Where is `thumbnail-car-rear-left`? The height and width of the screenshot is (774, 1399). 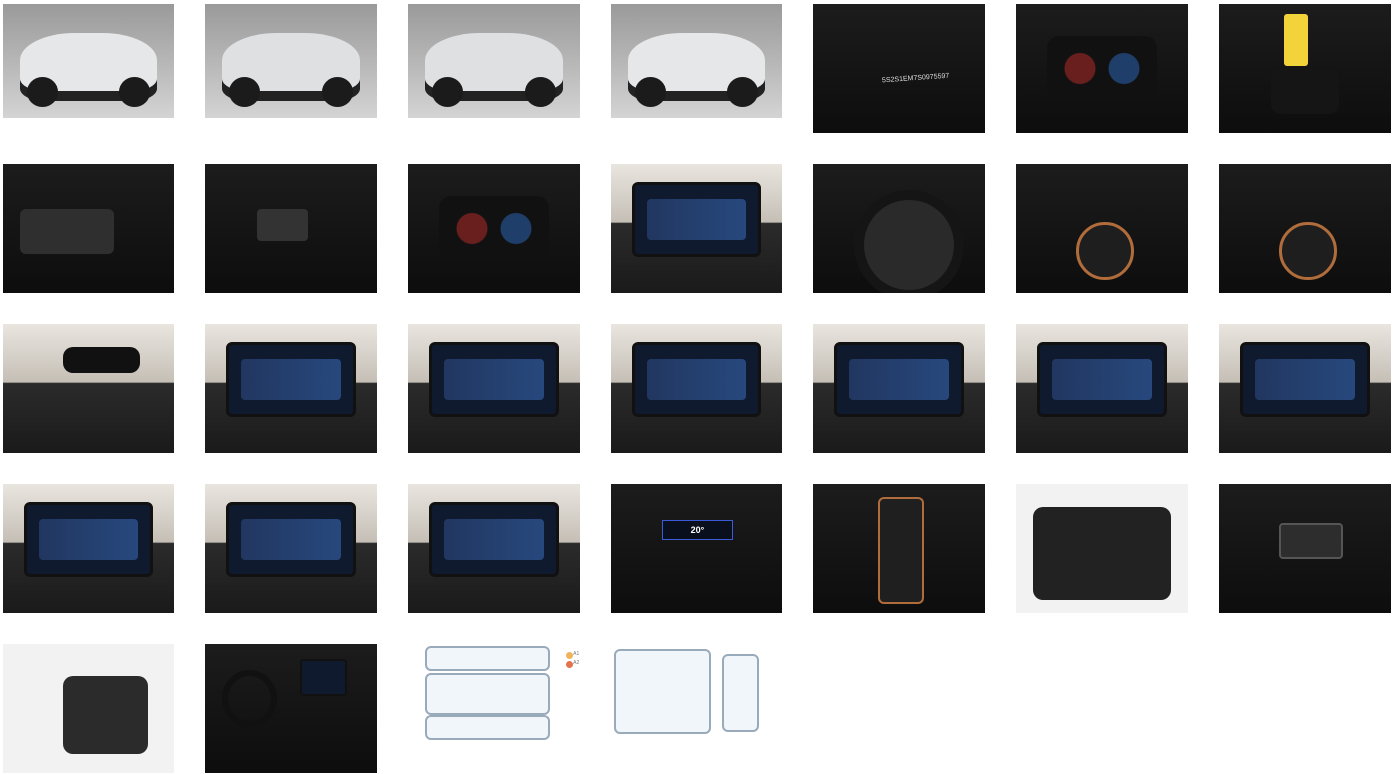
thumbnail-car-rear-left is located at coordinates (291, 61).